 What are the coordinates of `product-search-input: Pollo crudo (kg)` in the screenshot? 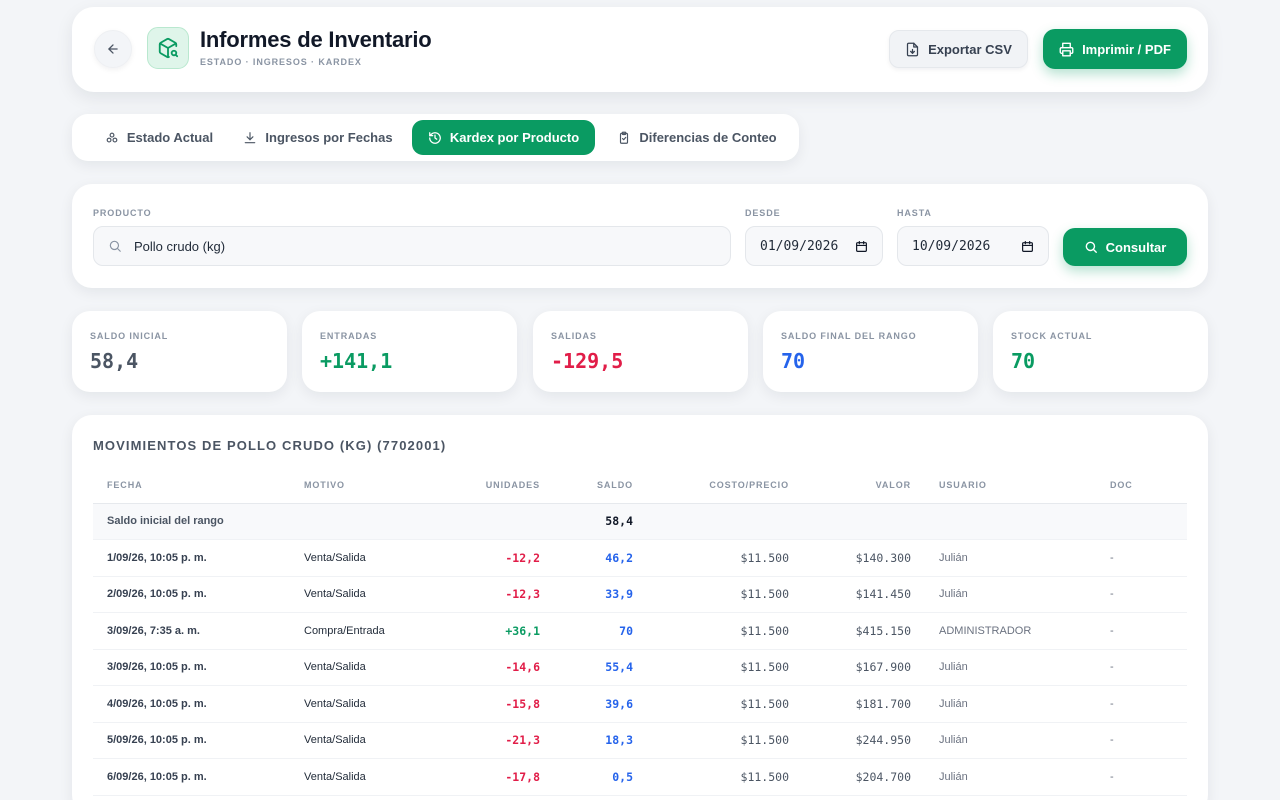 It's located at (412, 246).